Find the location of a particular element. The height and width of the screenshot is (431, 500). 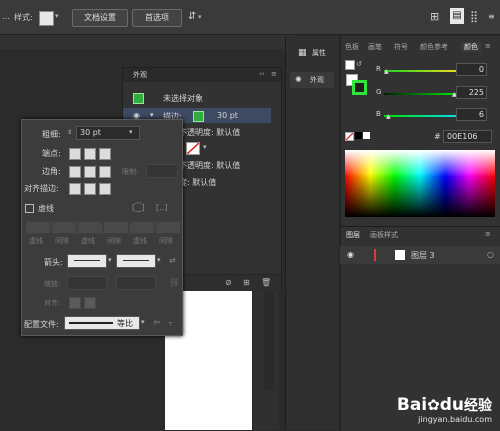

color-spectrum is located at coordinates (420, 183).